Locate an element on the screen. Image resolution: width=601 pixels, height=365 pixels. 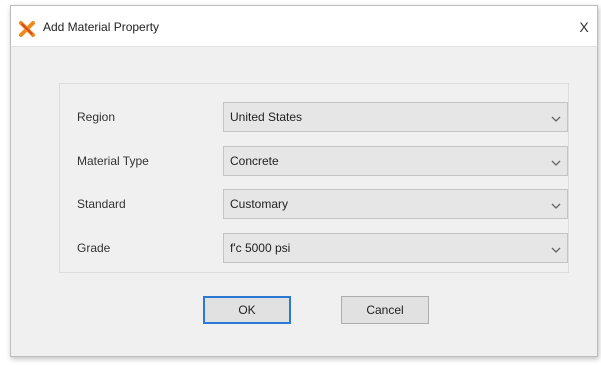
region-label: Region is located at coordinates (96, 117).